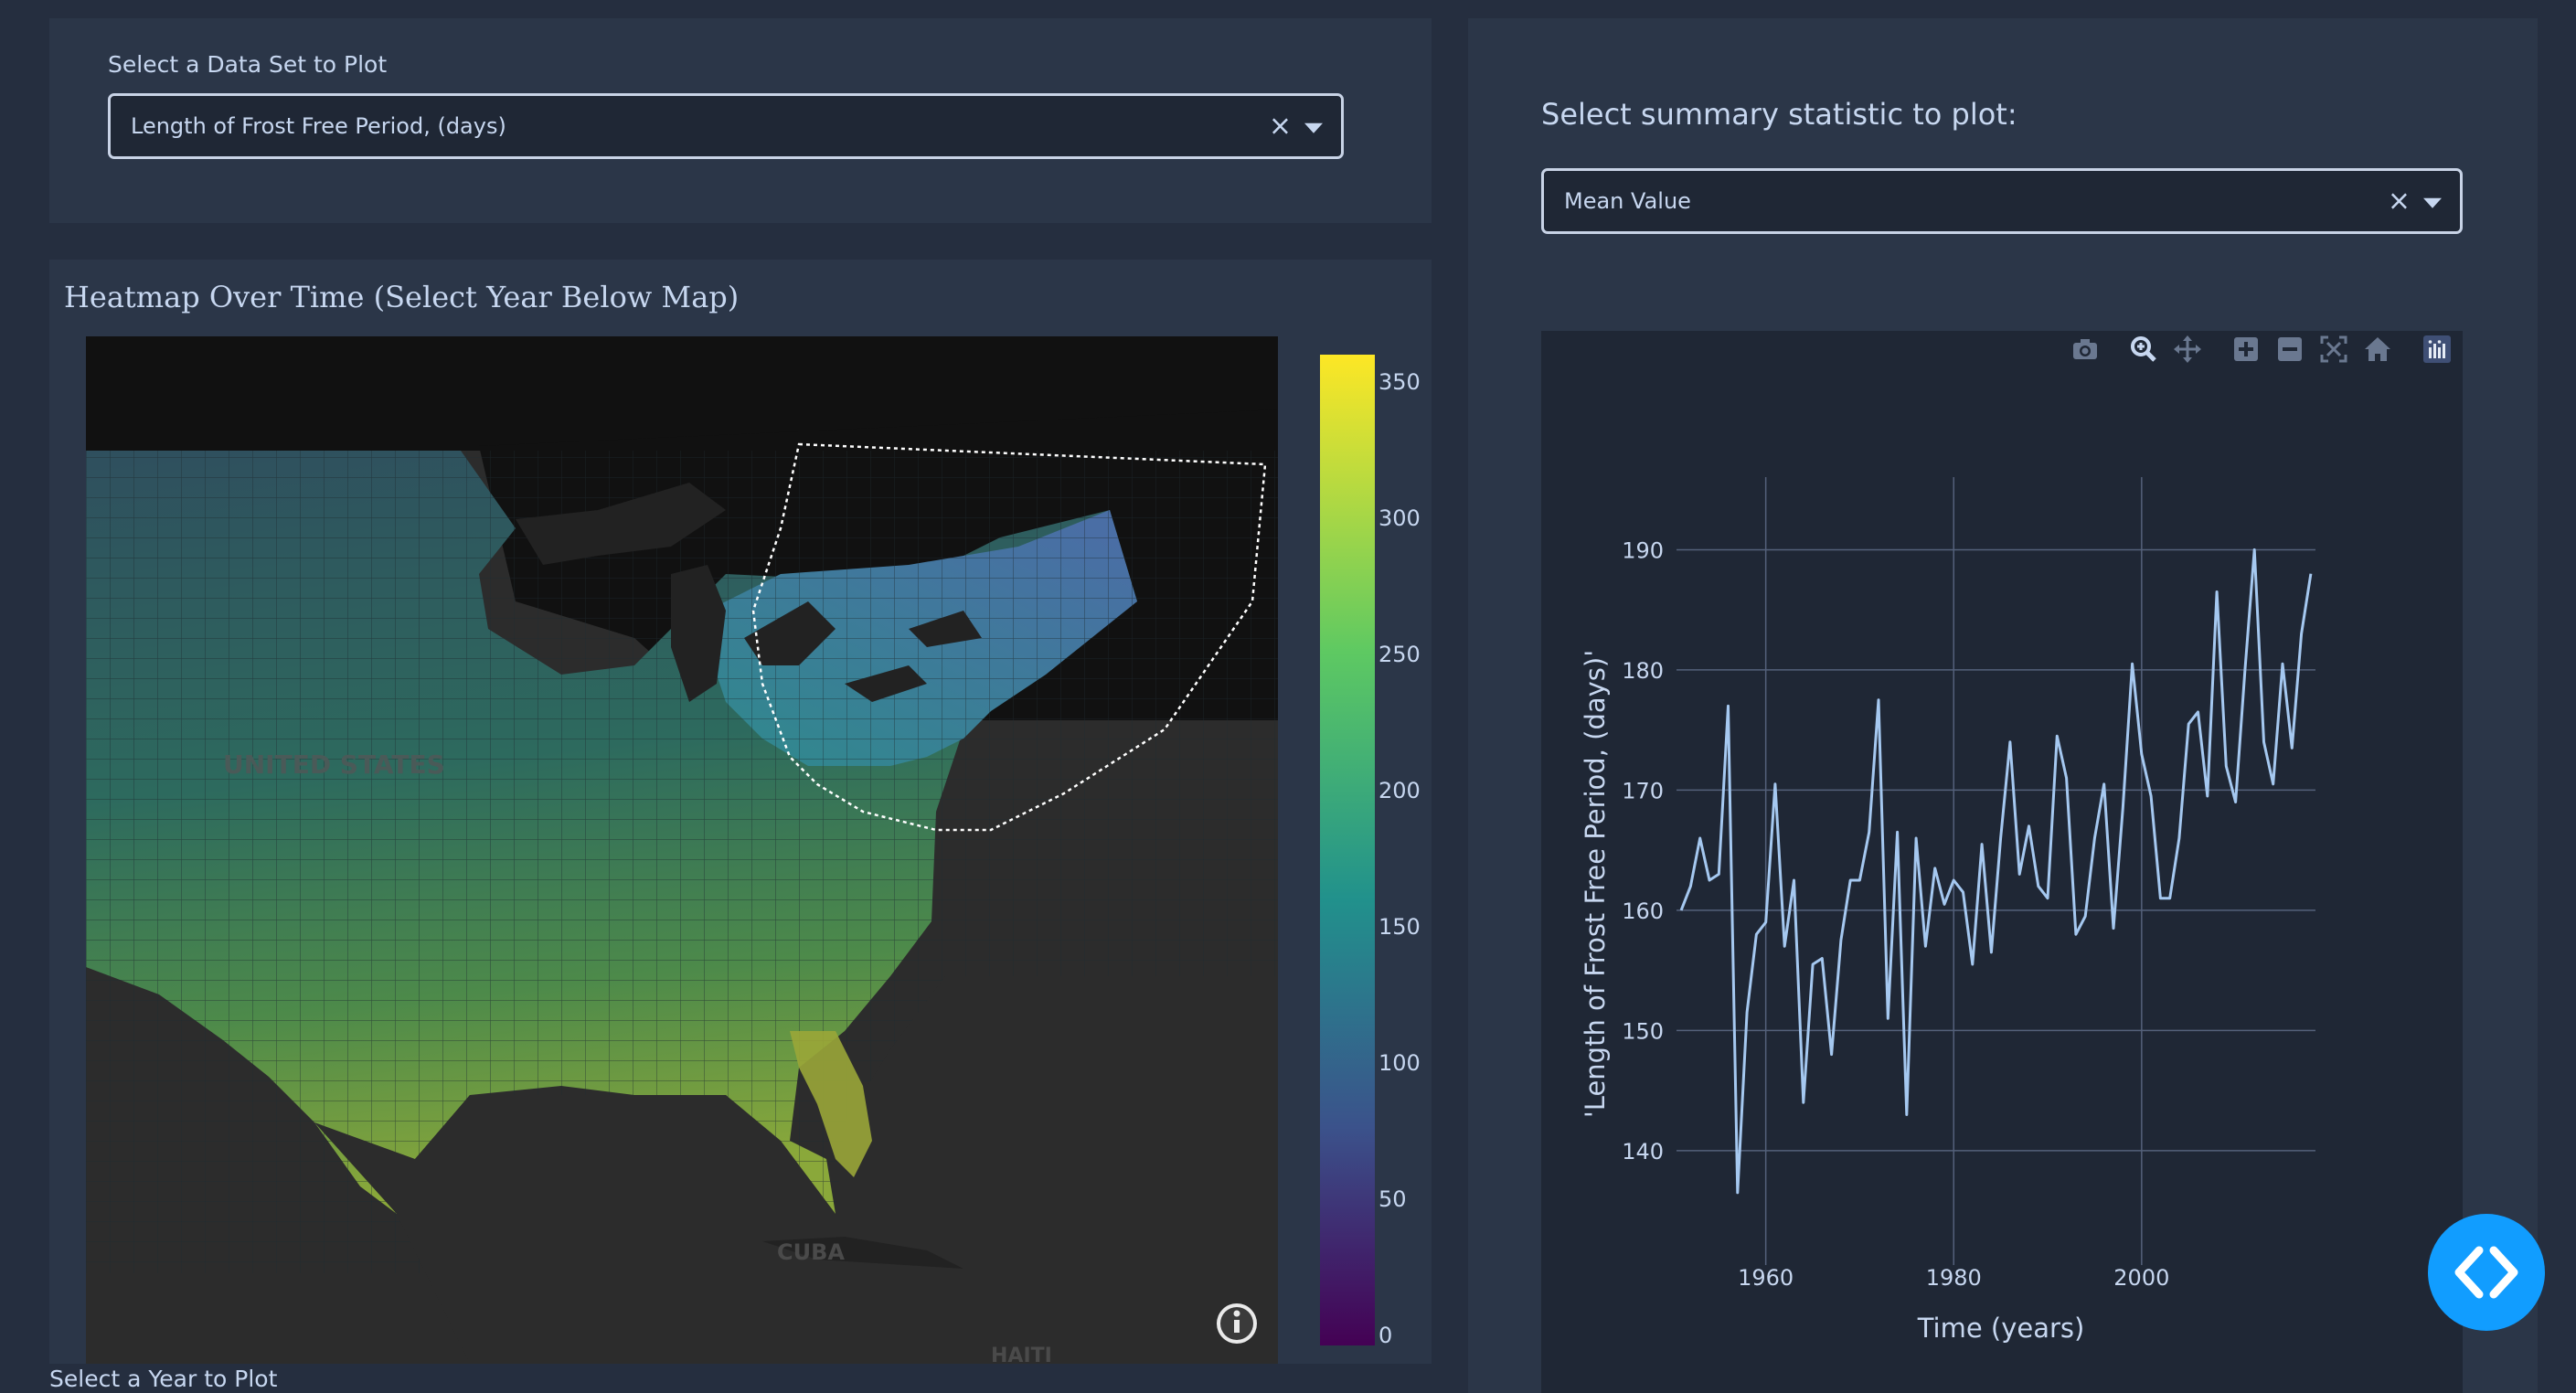 This screenshot has height=1393, width=2576. Describe the element at coordinates (1392, 1199) in the screenshot. I see `colorbar-tick-label: 50` at that location.